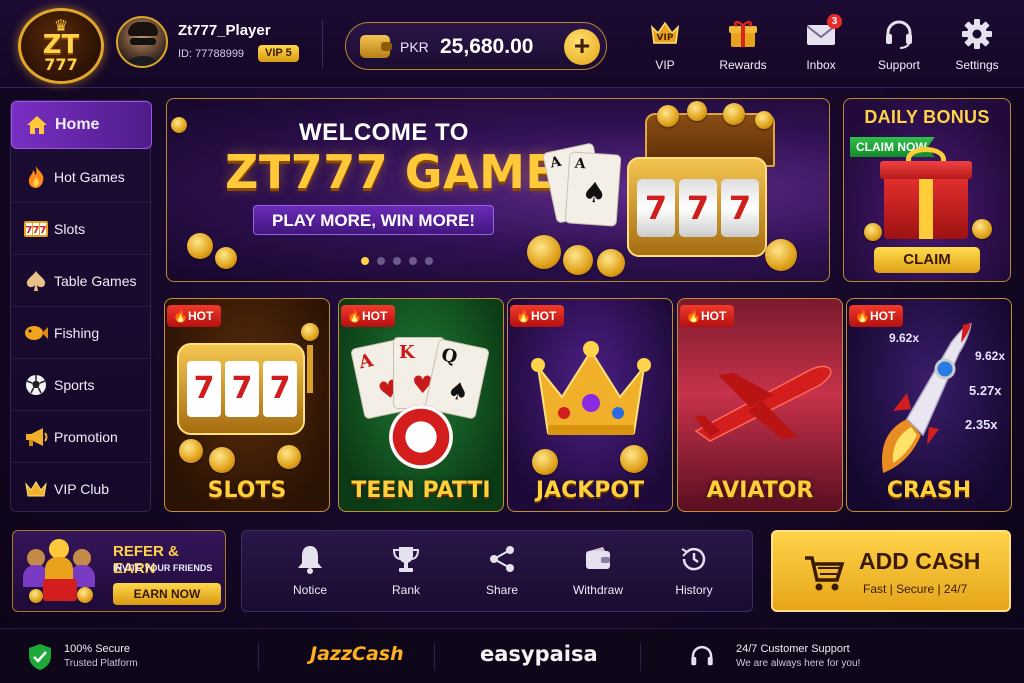 Image resolution: width=1024 pixels, height=683 pixels. Describe the element at coordinates (77, 332) in the screenshot. I see `sidebar-item-label: Fishing` at that location.